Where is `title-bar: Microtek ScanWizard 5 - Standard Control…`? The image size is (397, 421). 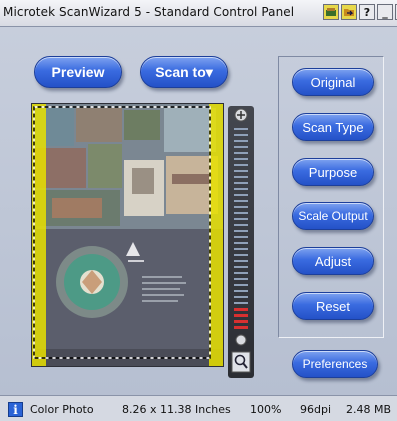
title-bar: Microtek ScanWizard 5 - Standard Control… is located at coordinates (198, 13).